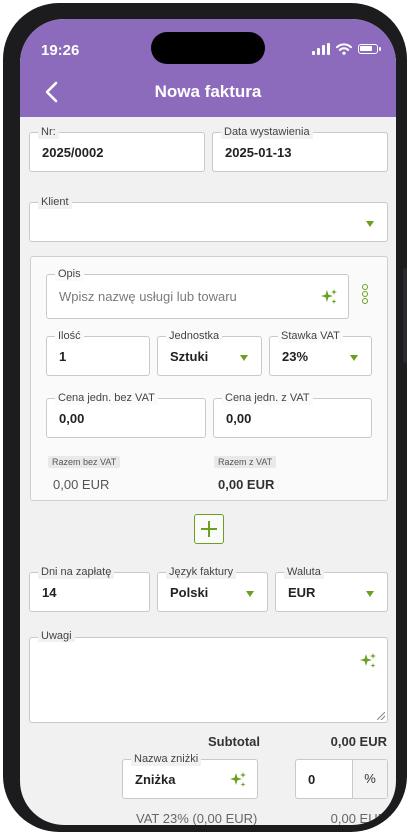 The width and height of the screenshot is (411, 835). Describe the element at coordinates (69, 274) in the screenshot. I see `description-label: Opis` at that location.